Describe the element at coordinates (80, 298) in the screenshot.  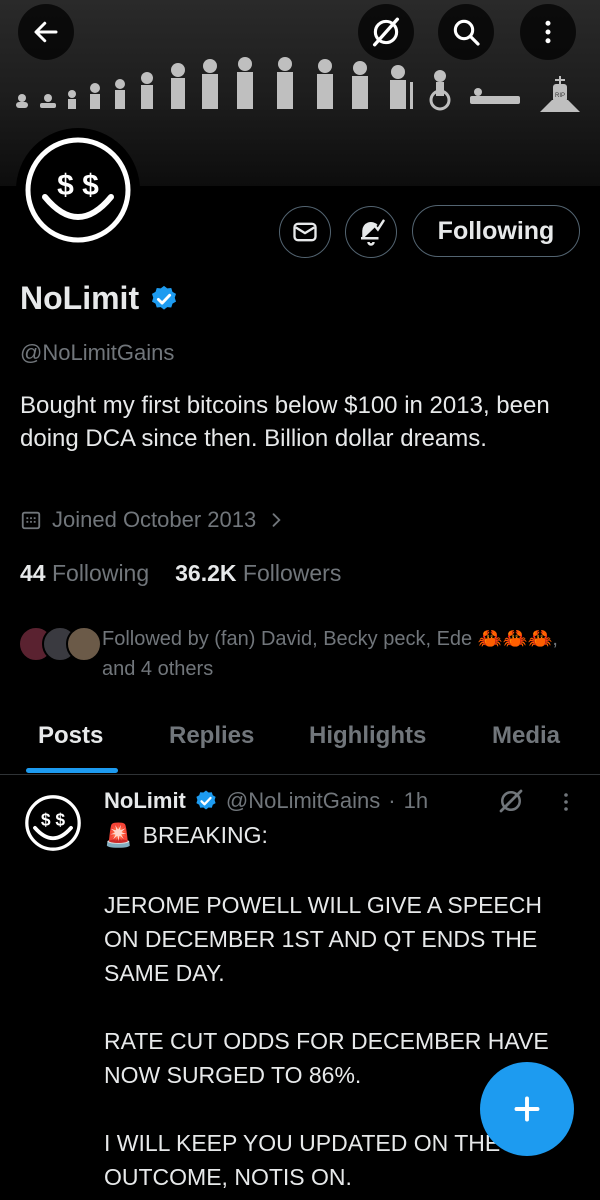
I see `profile-name: NoLimit` at that location.